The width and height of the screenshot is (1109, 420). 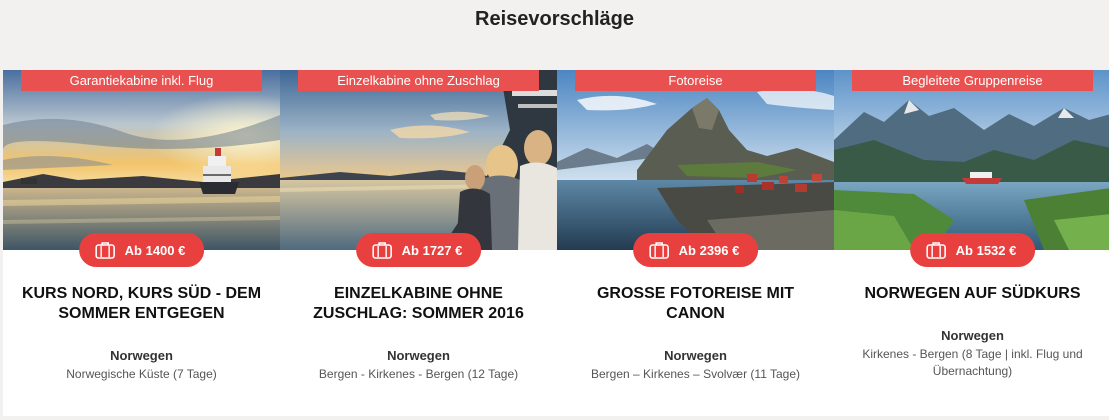 What do you see at coordinates (418, 80) in the screenshot?
I see `trip-category-ribbon: Einzelkabine ohne Zuschlag` at bounding box center [418, 80].